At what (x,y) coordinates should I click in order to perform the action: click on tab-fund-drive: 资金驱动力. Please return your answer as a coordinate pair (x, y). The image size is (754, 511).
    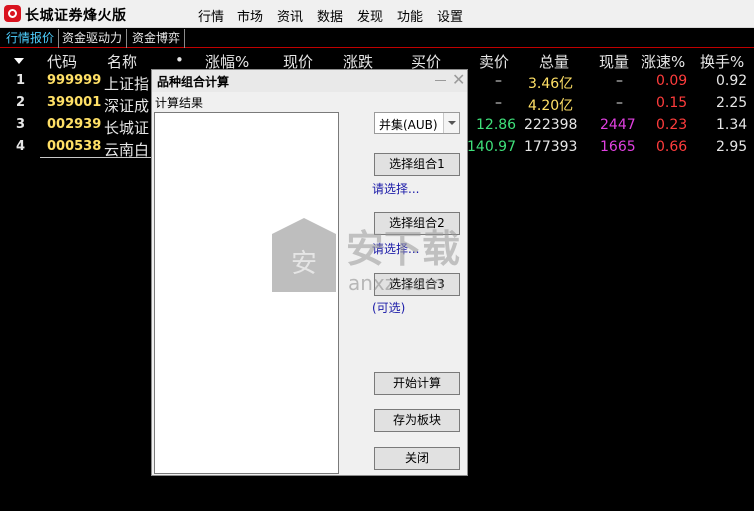
    Looking at the image, I should click on (93, 38).